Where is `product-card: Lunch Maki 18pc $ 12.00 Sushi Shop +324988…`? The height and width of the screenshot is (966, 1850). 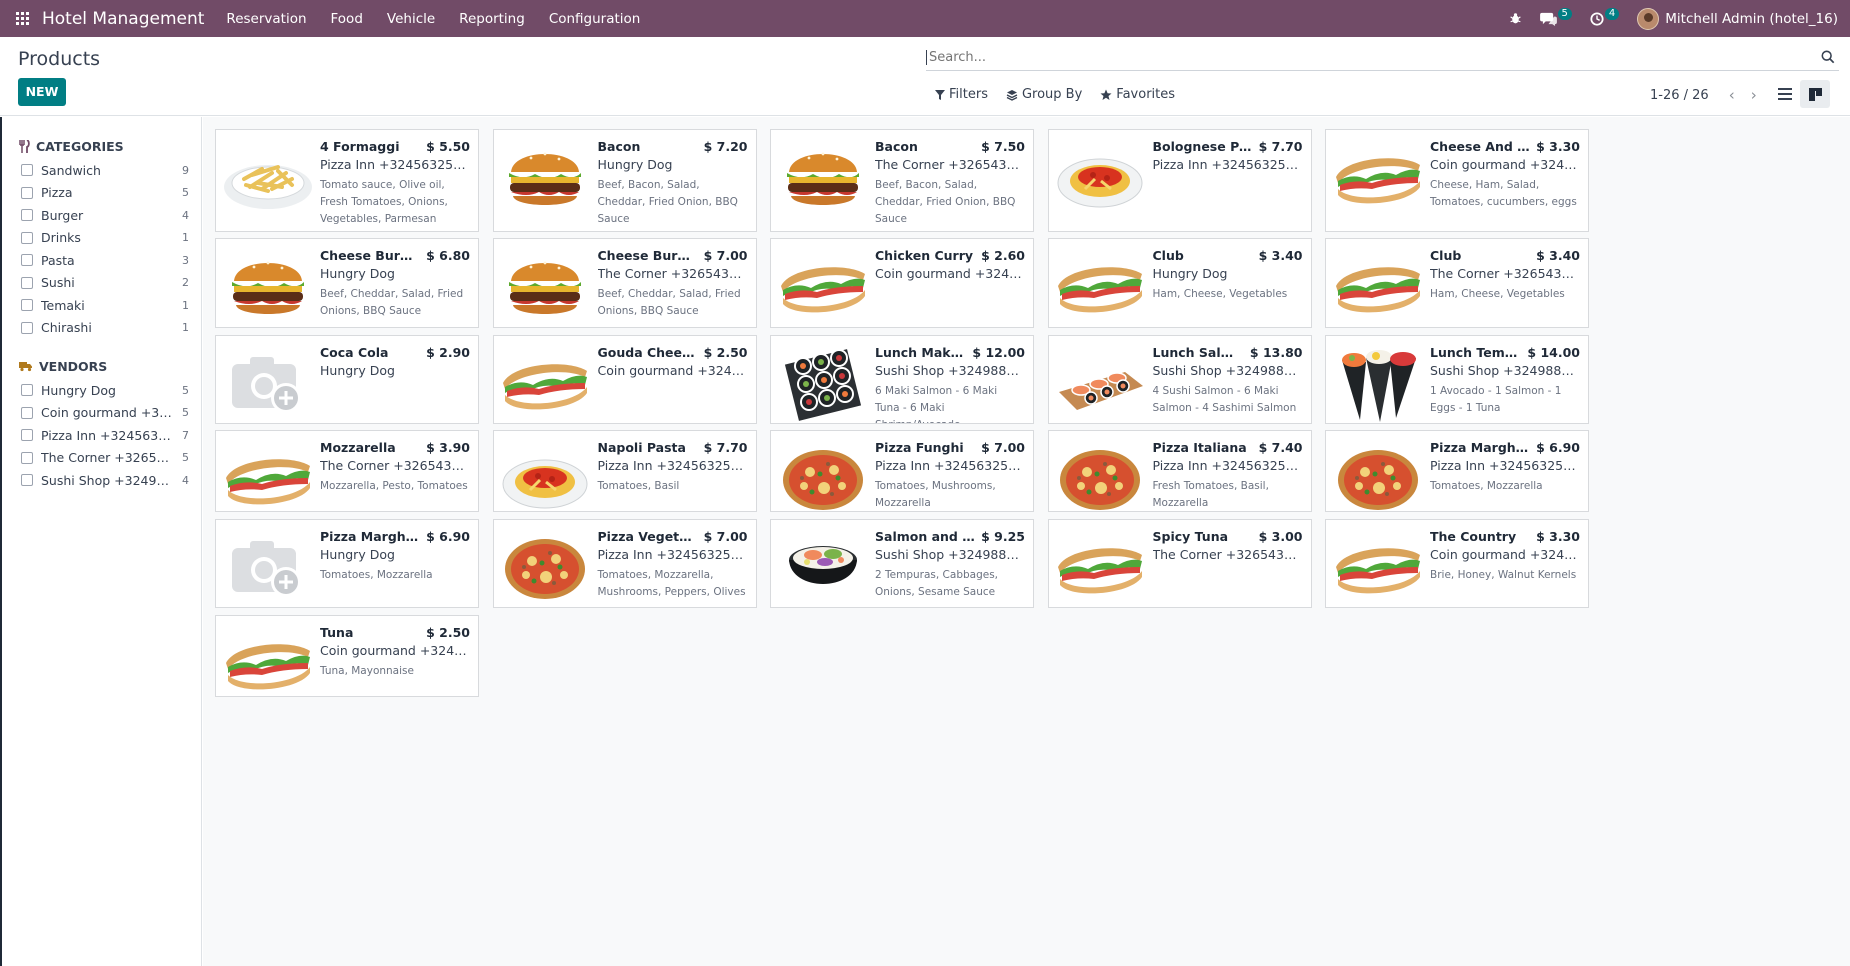
product-card: Lunch Maki 18pc $ 12.00 Sushi Shop +324988… is located at coordinates (902, 379).